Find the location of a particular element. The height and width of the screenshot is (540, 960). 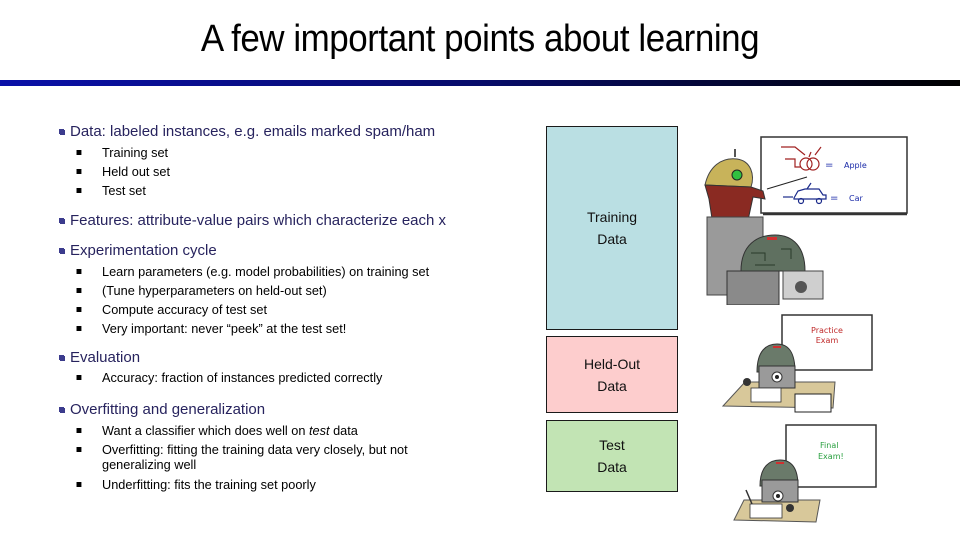

sub-bullet-text: Held out set is located at coordinates (136, 171).